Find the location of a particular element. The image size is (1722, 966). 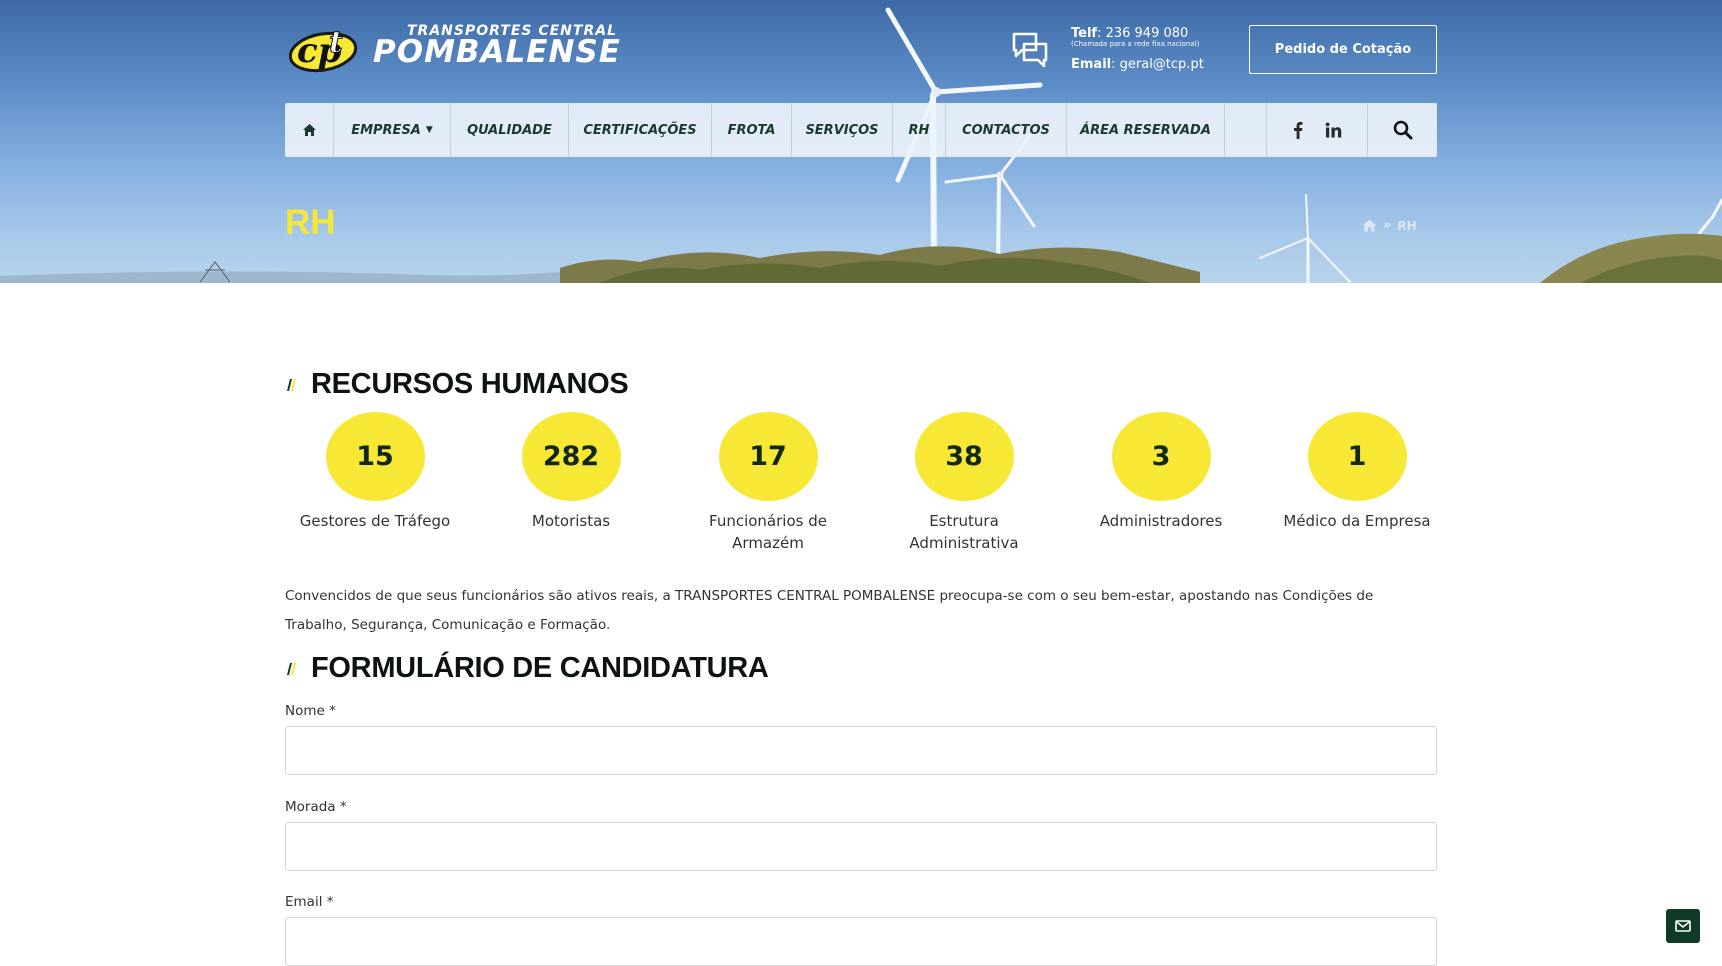

envelope-icon is located at coordinates (1683, 926).